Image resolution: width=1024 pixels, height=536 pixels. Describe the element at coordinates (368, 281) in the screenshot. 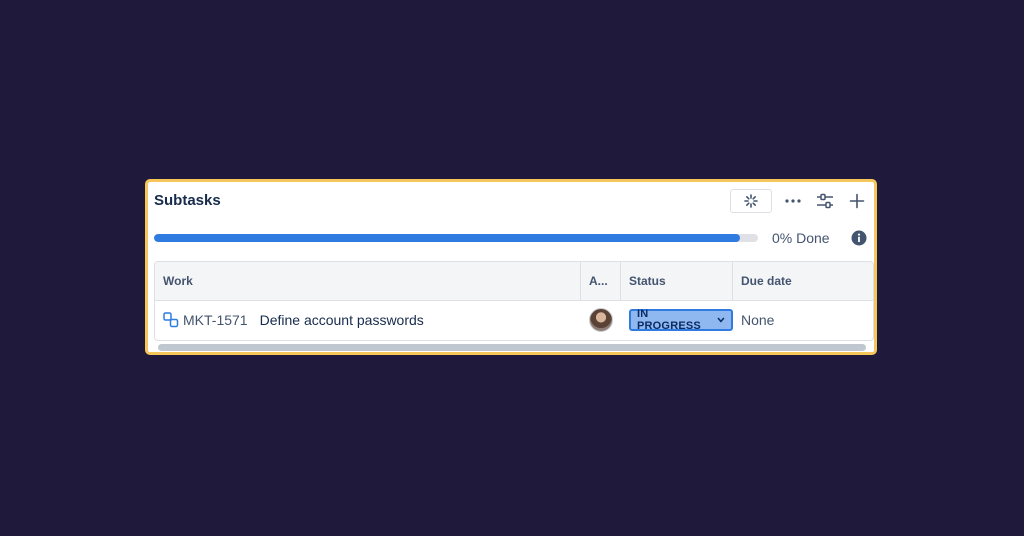

I see `column-header-work: Work` at that location.